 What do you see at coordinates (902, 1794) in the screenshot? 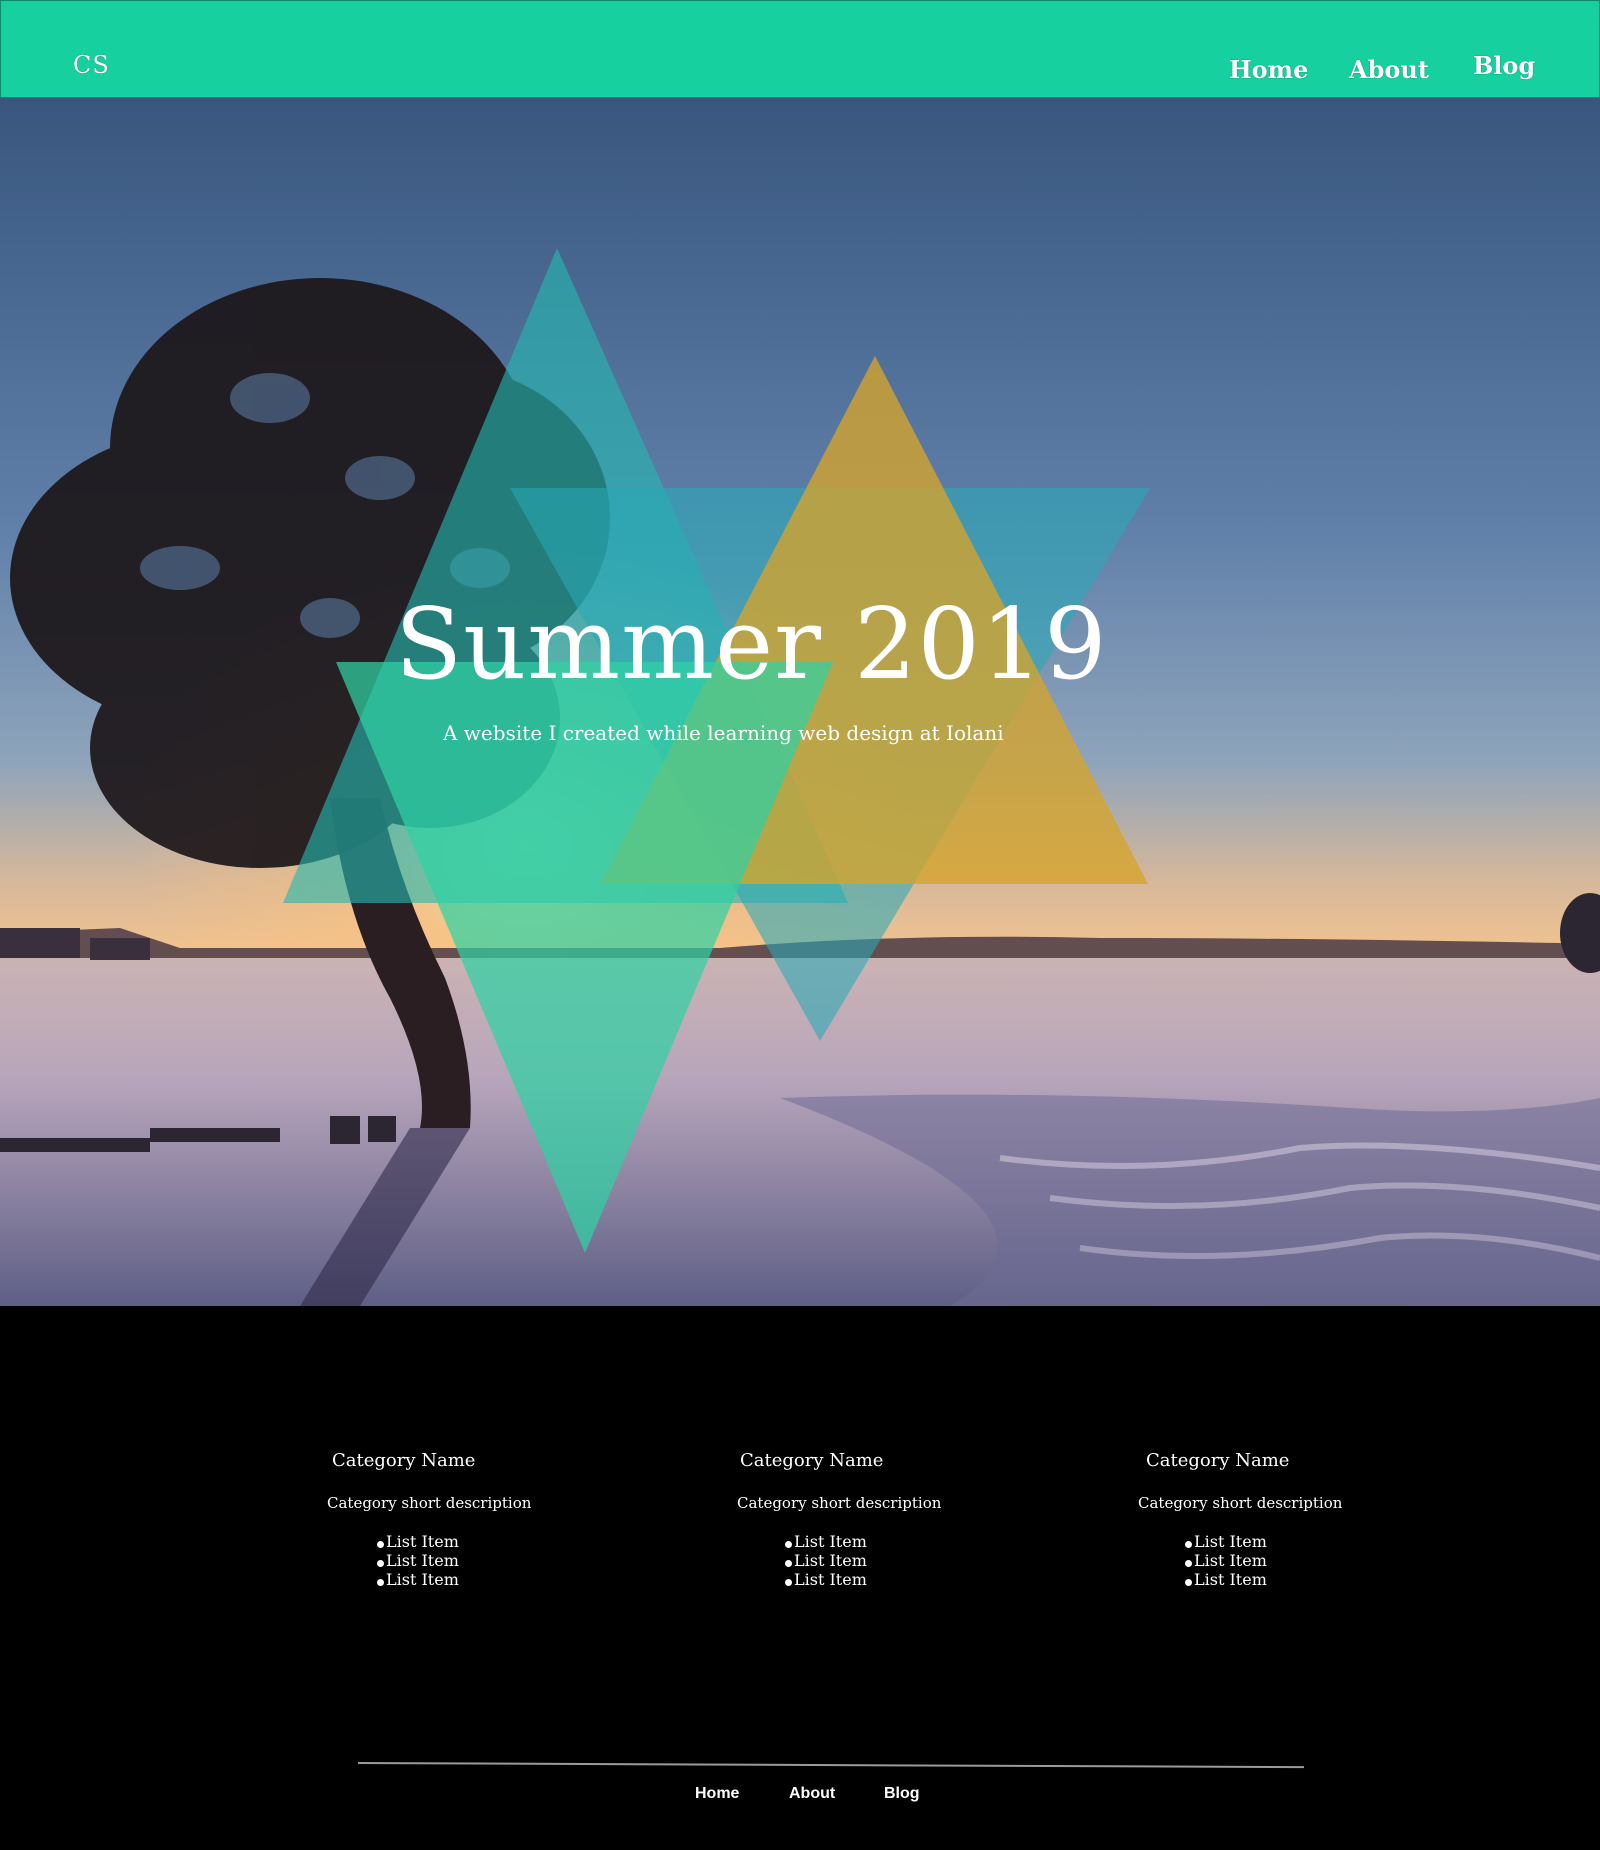
I see `footer-blog-link: Blog` at bounding box center [902, 1794].